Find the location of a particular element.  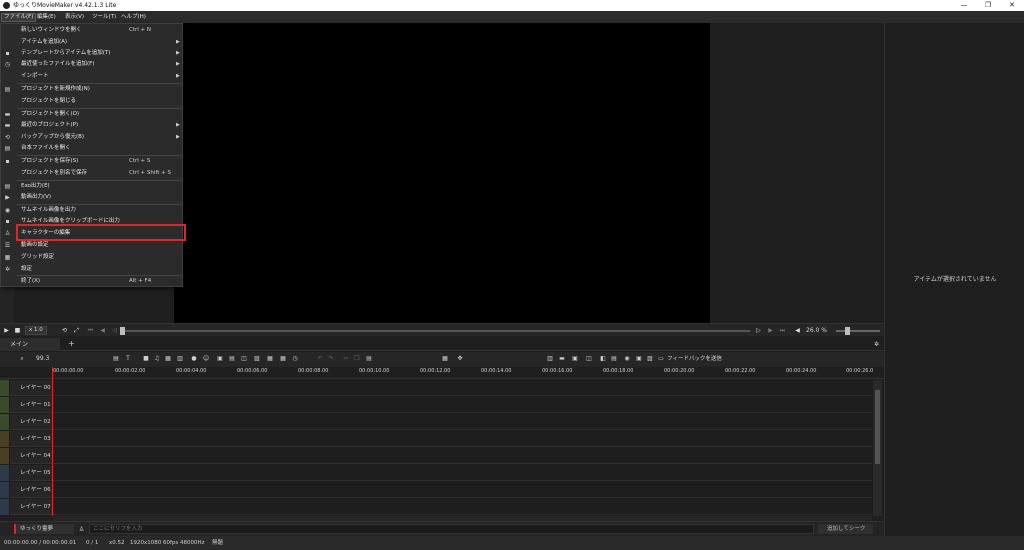

grid-icon: ▦ is located at coordinates (445, 359).